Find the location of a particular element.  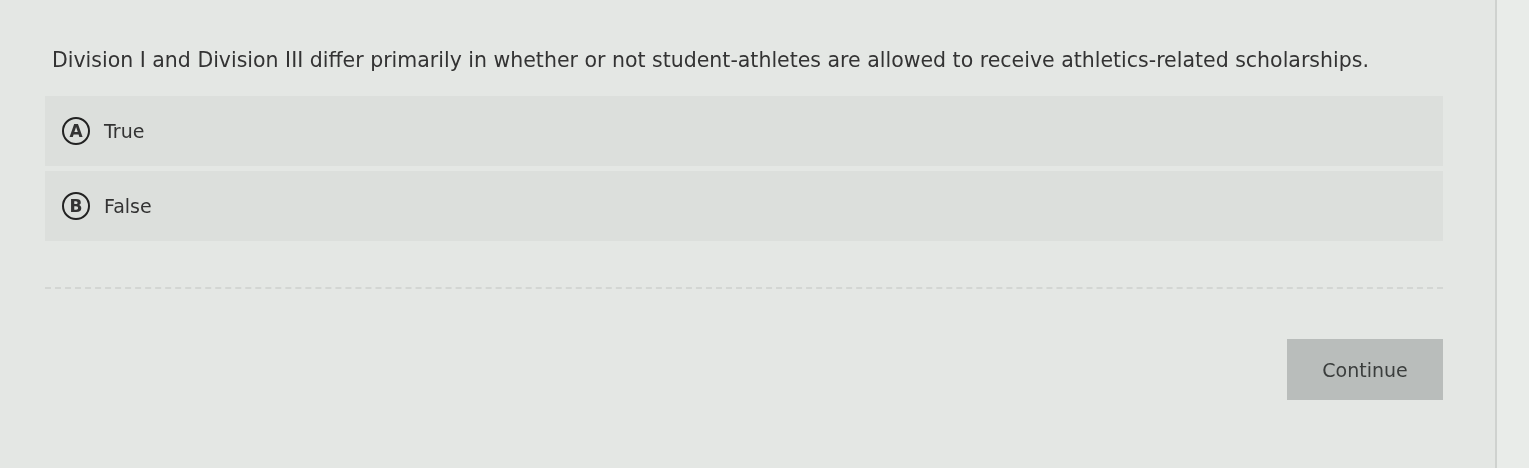

answer-option: A True is located at coordinates (744, 131).